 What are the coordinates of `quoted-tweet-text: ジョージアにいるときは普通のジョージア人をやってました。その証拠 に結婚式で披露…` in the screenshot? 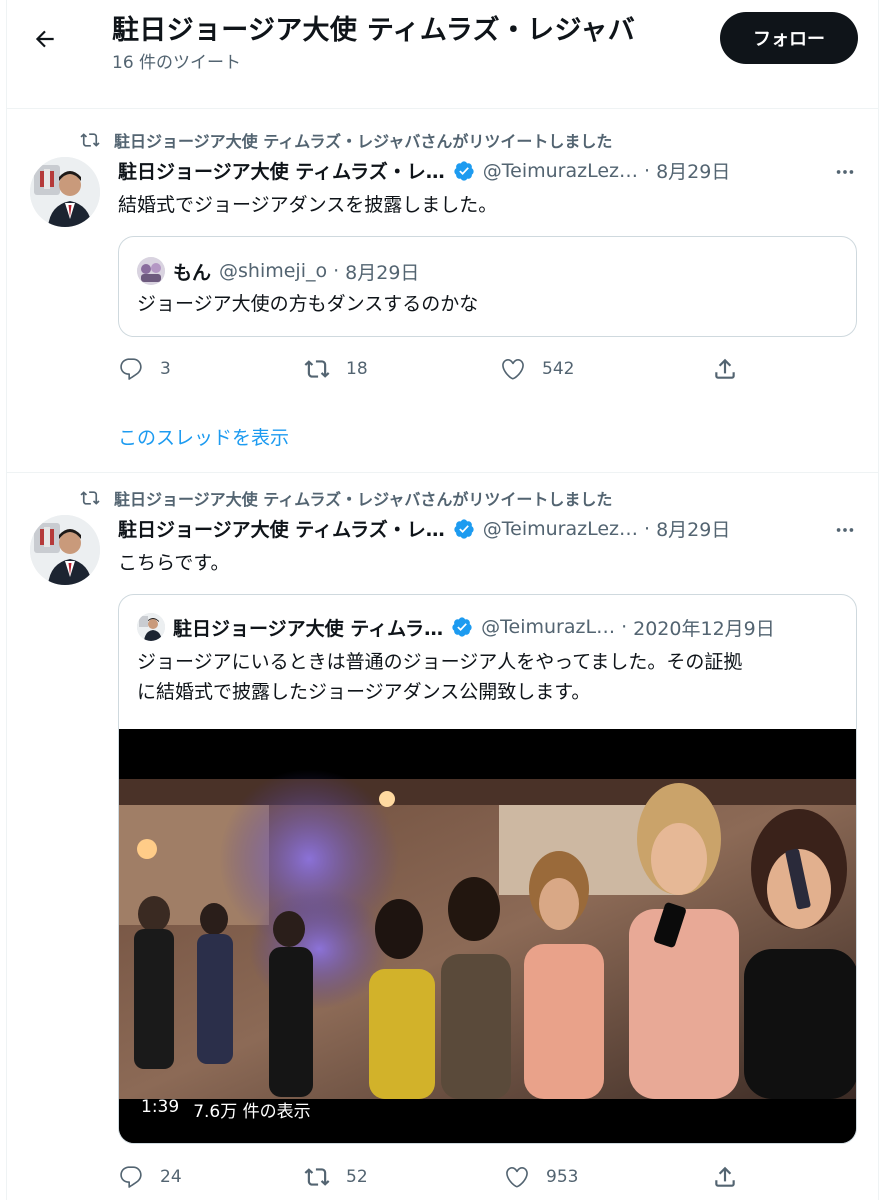 It's located at (439, 677).